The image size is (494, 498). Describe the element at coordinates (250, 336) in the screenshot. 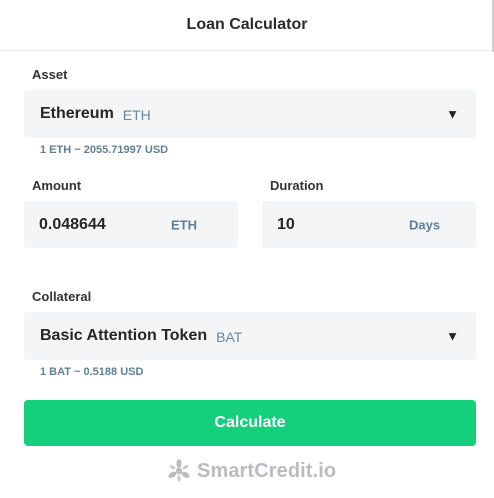

I see `collateral-select: Basic Attention Token BAT ▼` at that location.